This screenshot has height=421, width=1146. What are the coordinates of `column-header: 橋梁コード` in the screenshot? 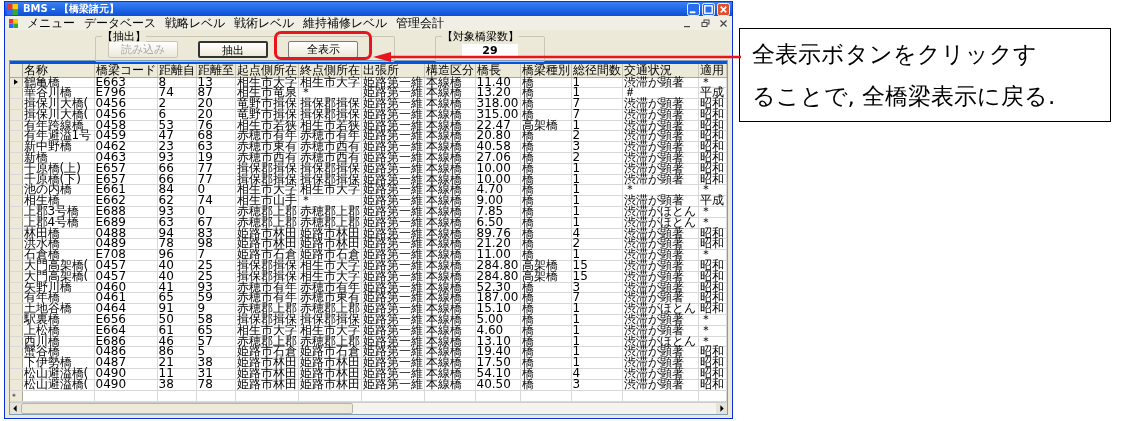 It's located at (125, 70).